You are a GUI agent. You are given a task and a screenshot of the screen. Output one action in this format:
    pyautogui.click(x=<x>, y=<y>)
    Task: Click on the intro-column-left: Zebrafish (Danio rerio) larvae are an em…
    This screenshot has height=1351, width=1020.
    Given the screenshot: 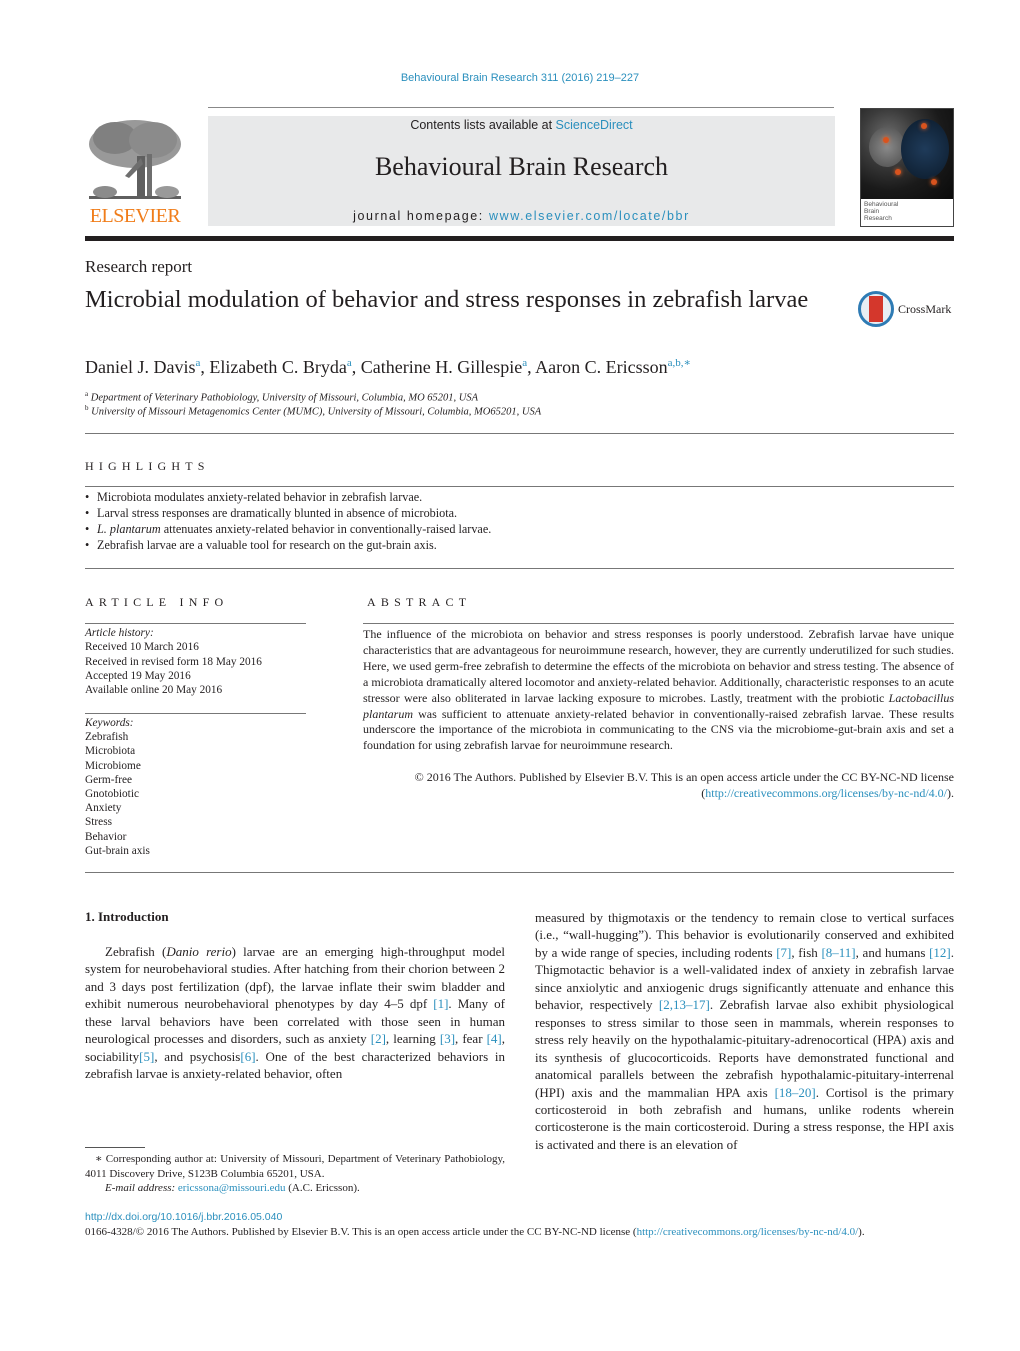 What is the action you would take?
    pyautogui.click(x=295, y=1013)
    